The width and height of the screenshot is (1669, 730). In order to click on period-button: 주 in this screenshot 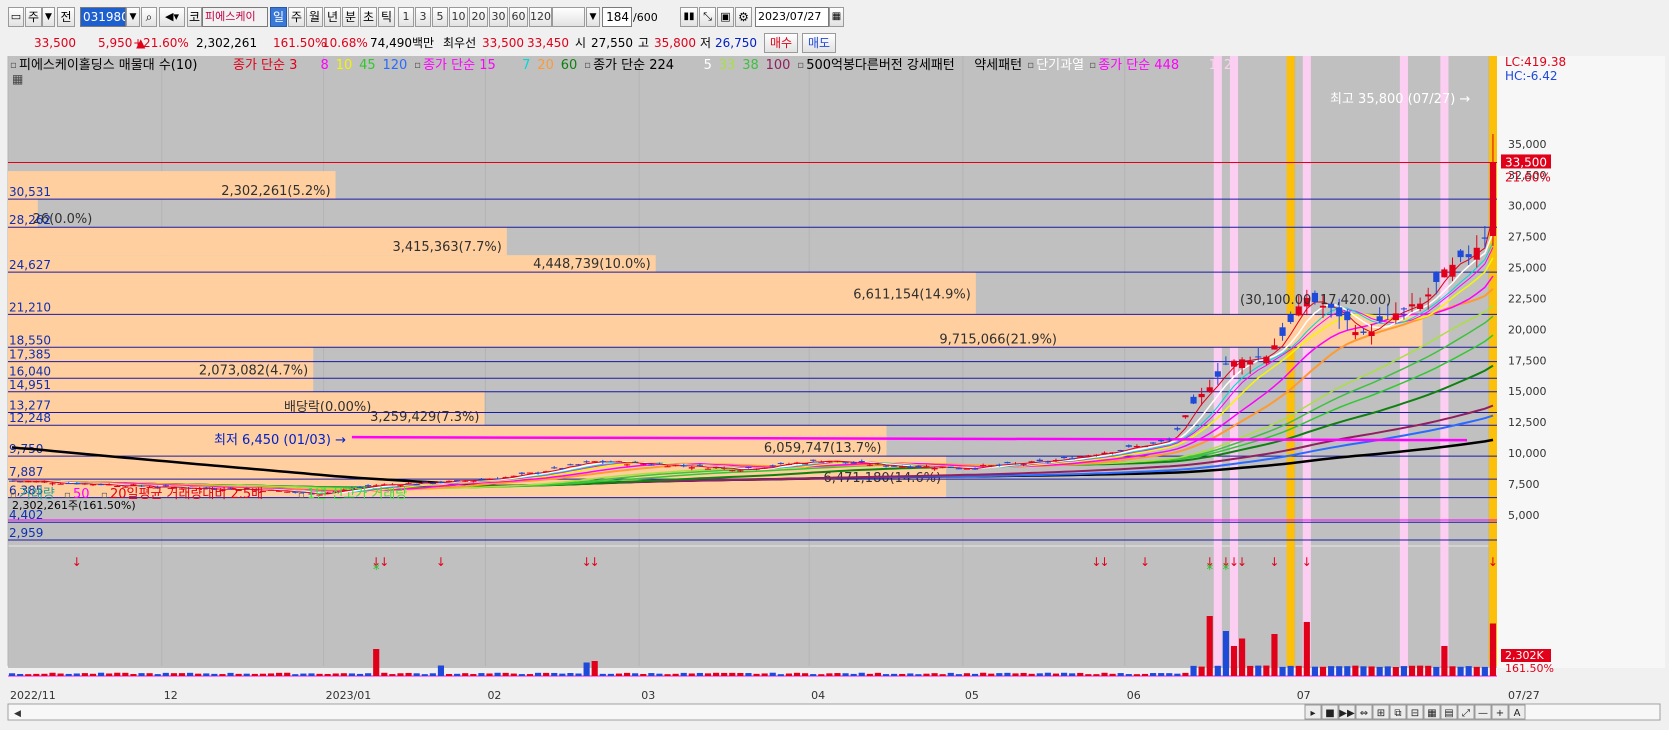, I will do `click(296, 17)`.